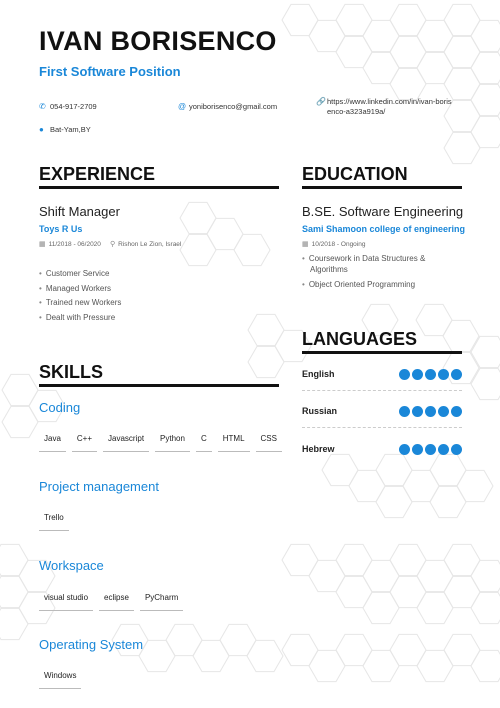 The width and height of the screenshot is (500, 708). Describe the element at coordinates (91, 644) in the screenshot. I see `skill-category-operating-system: Operating System` at that location.